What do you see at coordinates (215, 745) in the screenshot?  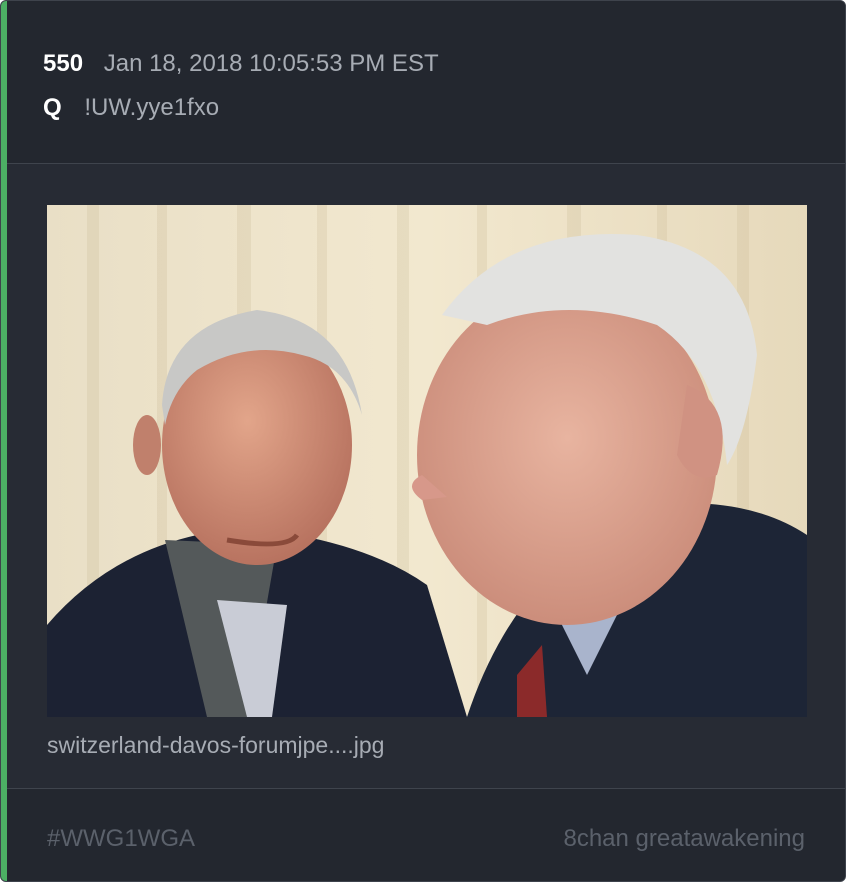 I see `attachment-filename: switzerland-davos-forumjpe....jpg` at bounding box center [215, 745].